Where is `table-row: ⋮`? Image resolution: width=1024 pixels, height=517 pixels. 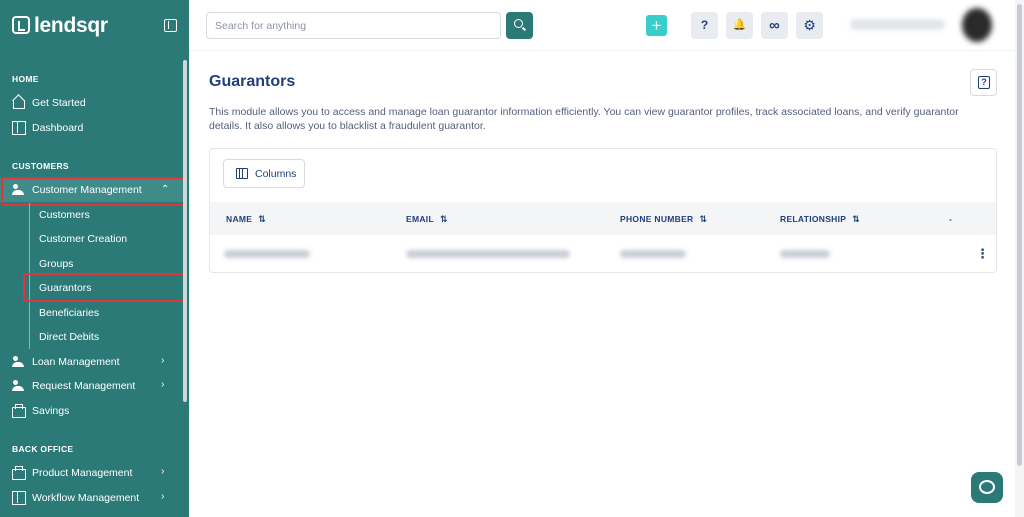
table-row: ⋮ is located at coordinates (603, 253).